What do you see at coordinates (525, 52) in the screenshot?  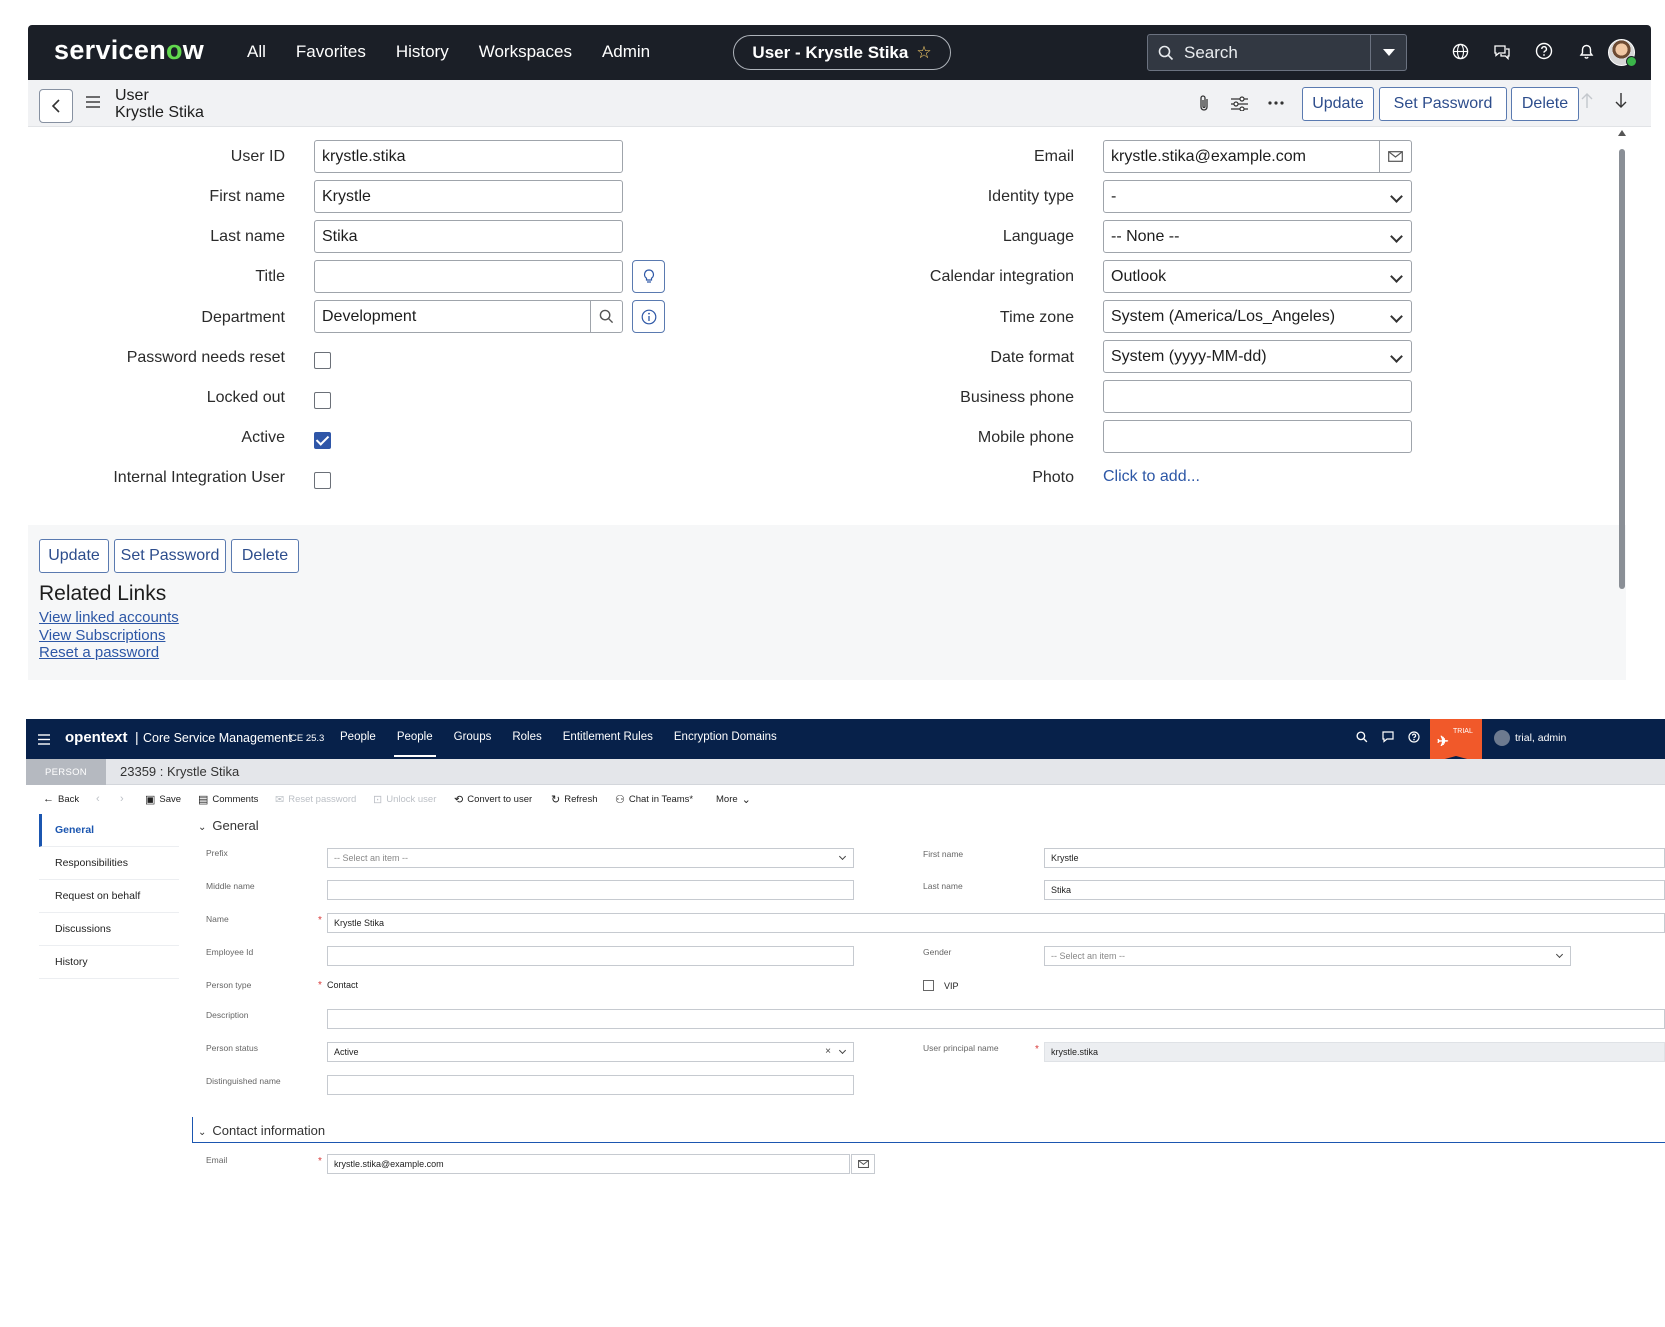 I see `nav-workspaces: Workspaces` at bounding box center [525, 52].